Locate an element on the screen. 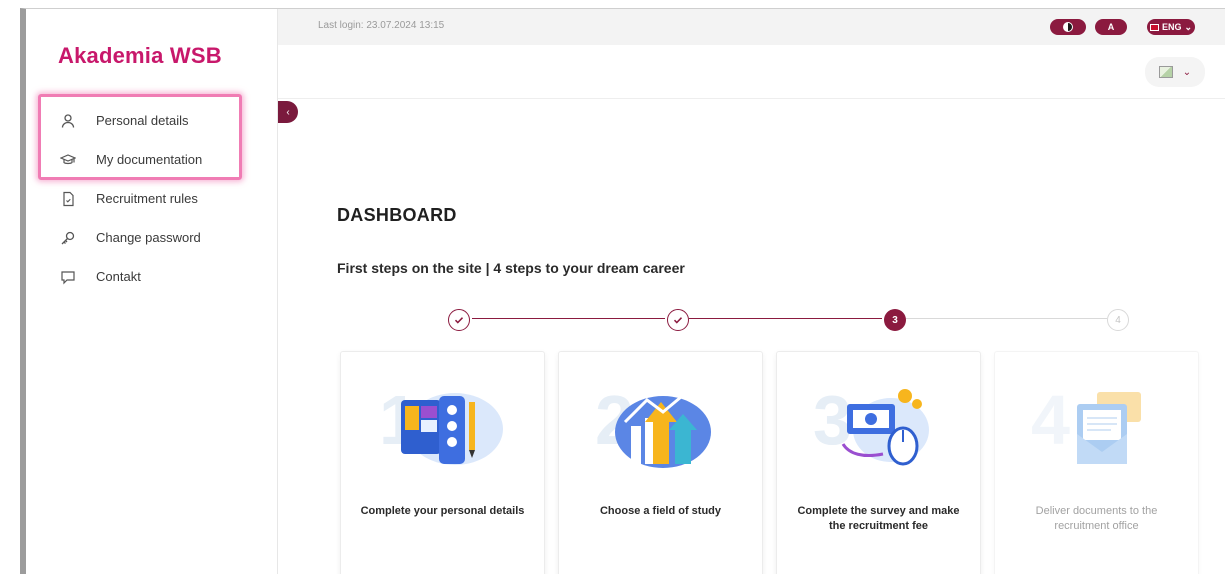 The width and height of the screenshot is (1225, 574). sidebar-item-label: Contakt is located at coordinates (118, 276).